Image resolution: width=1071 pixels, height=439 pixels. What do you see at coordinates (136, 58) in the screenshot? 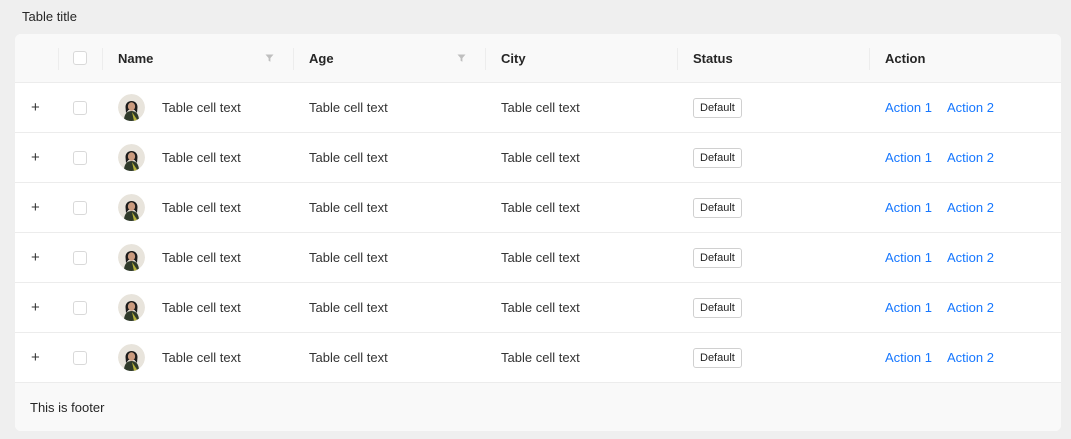
I see `column-header-name-label: Name` at bounding box center [136, 58].